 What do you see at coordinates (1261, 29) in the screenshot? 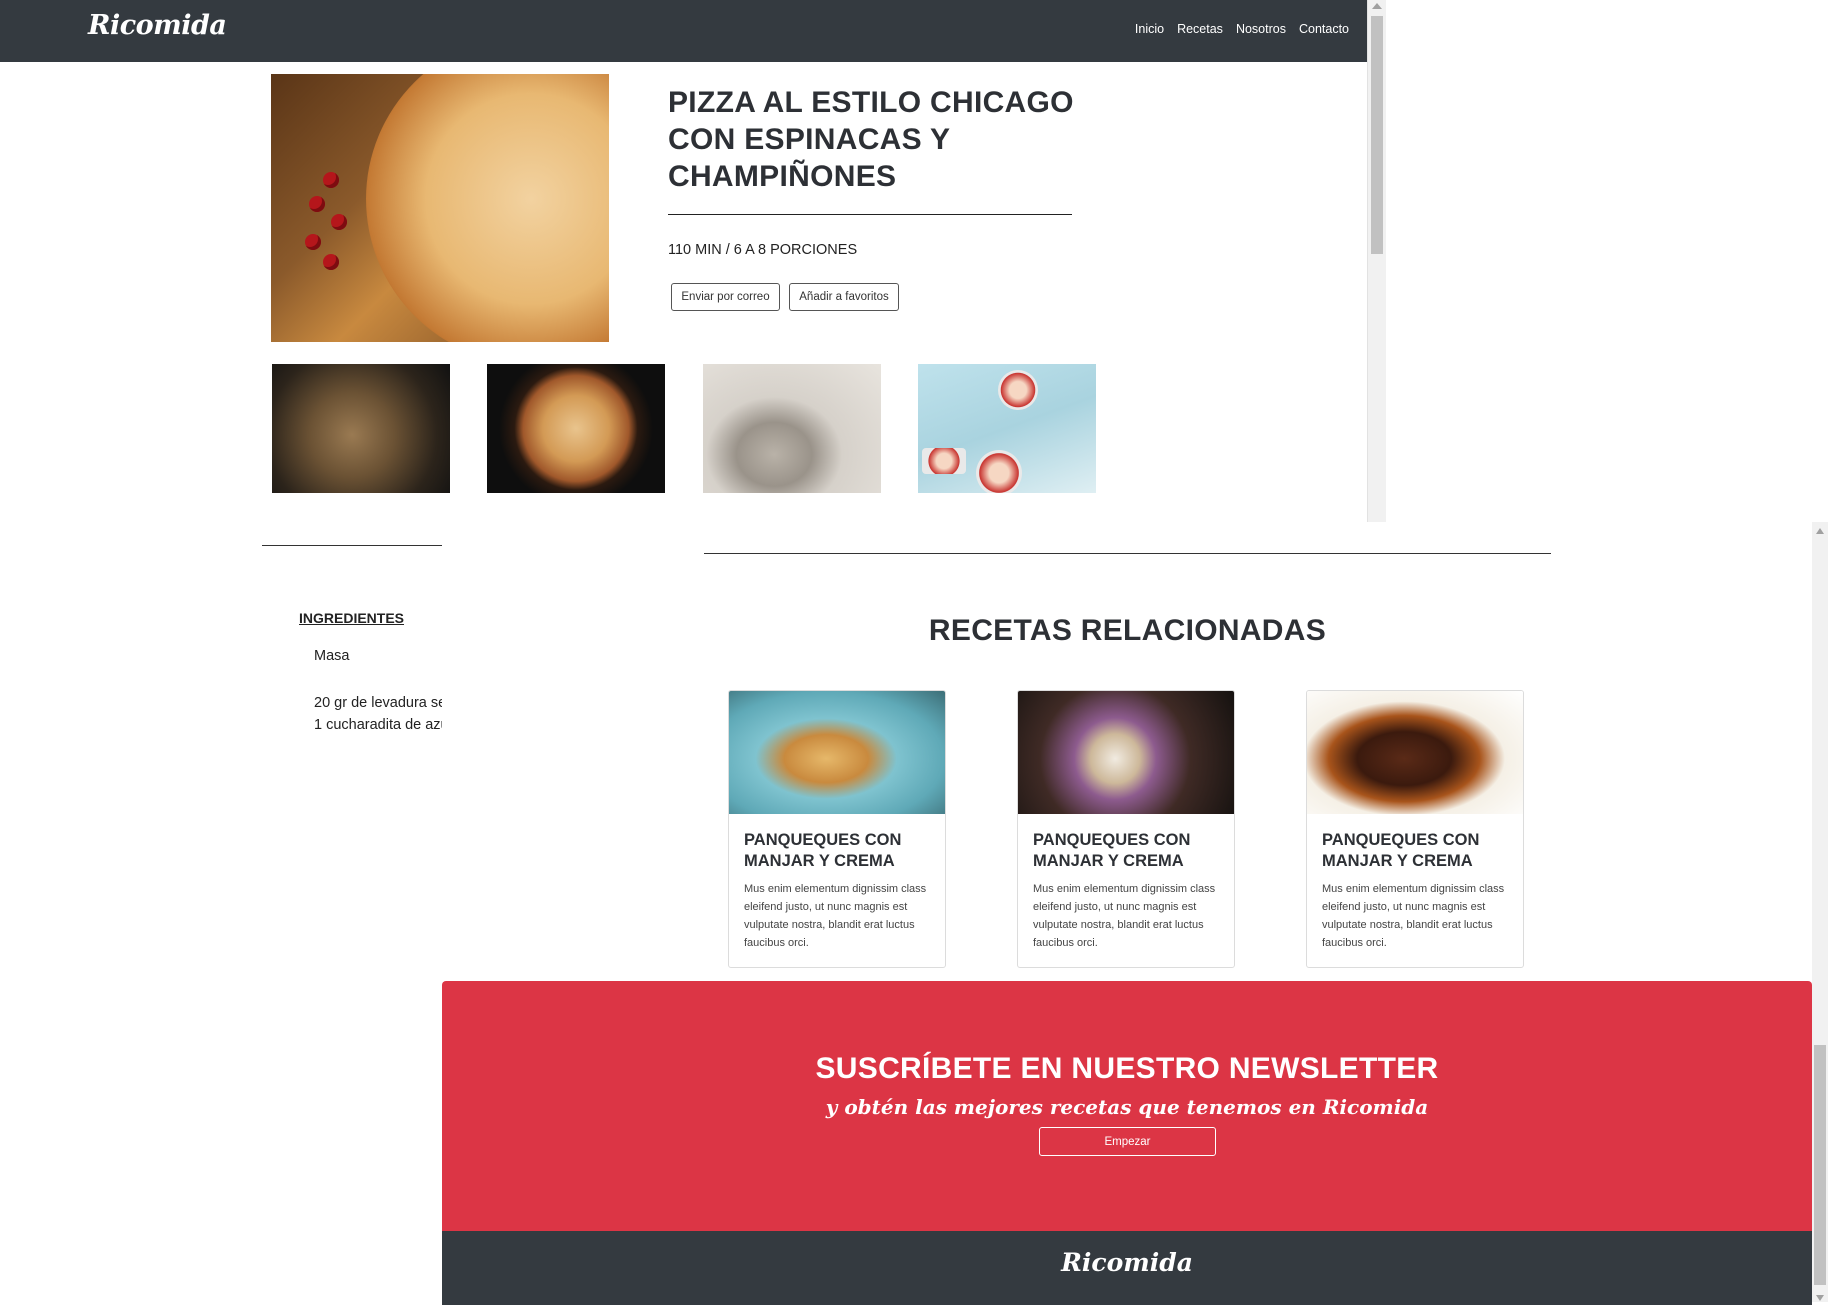
I see `nav-link-nosotros: Nosotros` at bounding box center [1261, 29].